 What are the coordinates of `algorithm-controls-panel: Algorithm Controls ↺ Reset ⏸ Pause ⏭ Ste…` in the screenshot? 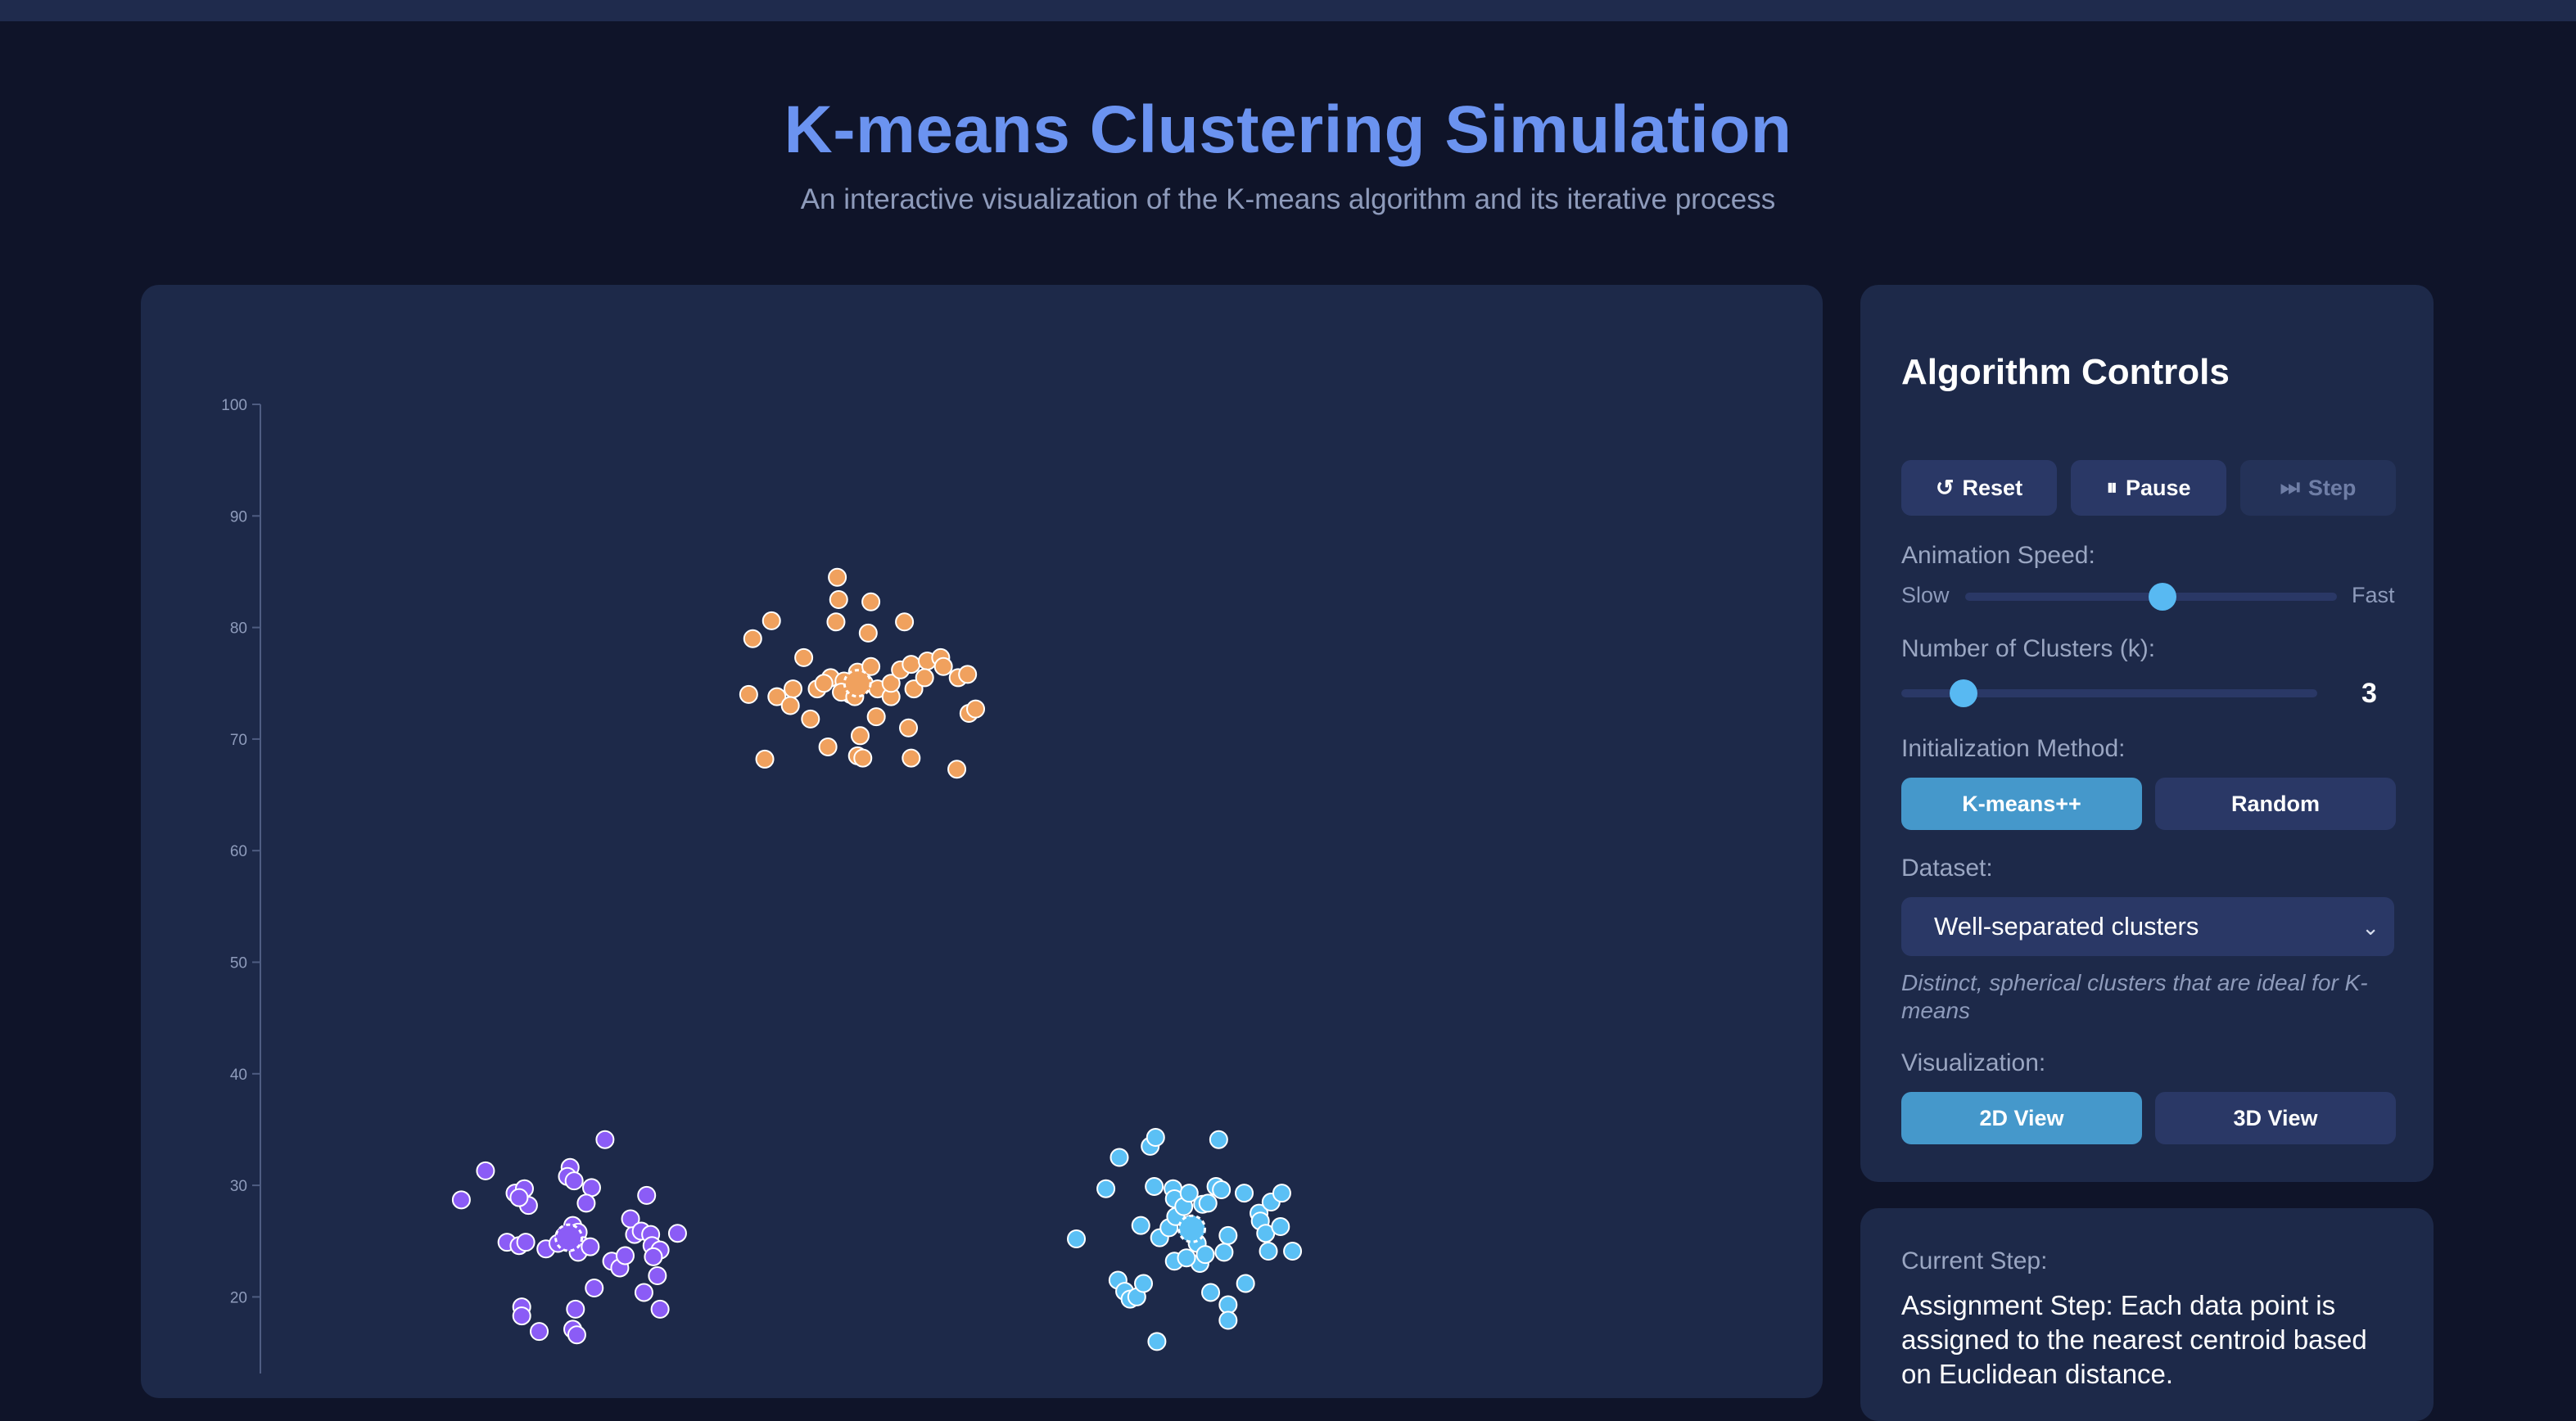 It's located at (2147, 734).